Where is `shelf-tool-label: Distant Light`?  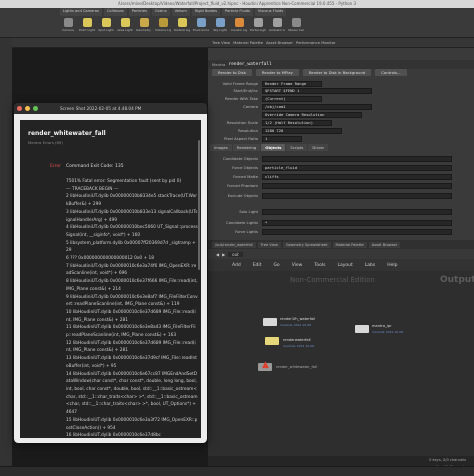
shelf-tool-label: Distant Light is located at coordinates (182, 30).